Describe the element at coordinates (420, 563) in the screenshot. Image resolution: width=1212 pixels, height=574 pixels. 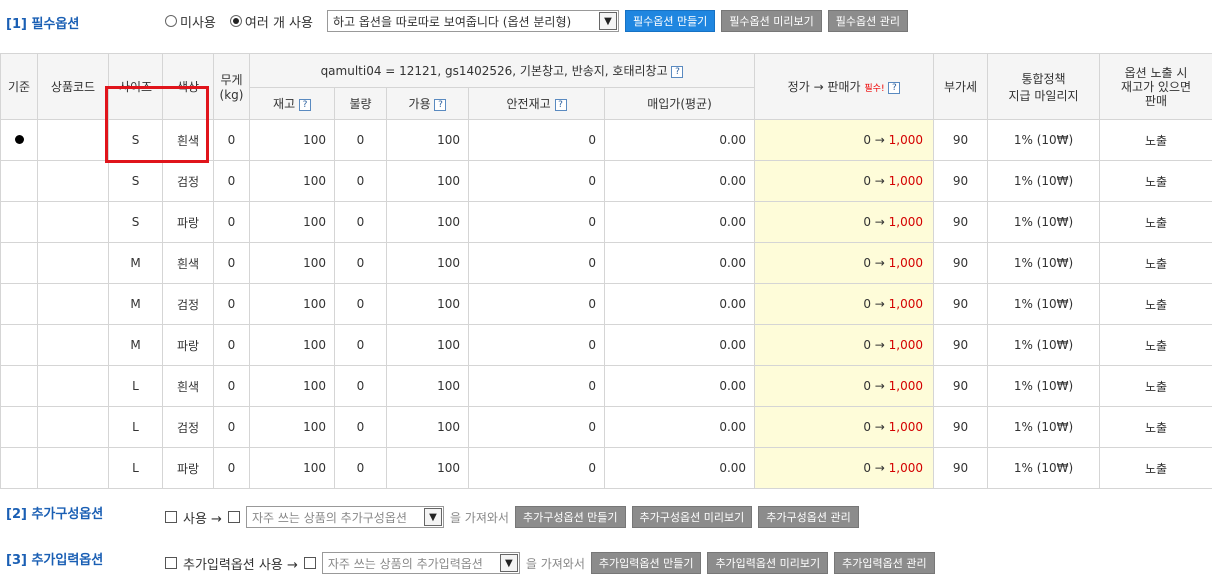
I see `input-options-select: 자주 쓰는 상품의 추가입력옵션 ▼` at that location.